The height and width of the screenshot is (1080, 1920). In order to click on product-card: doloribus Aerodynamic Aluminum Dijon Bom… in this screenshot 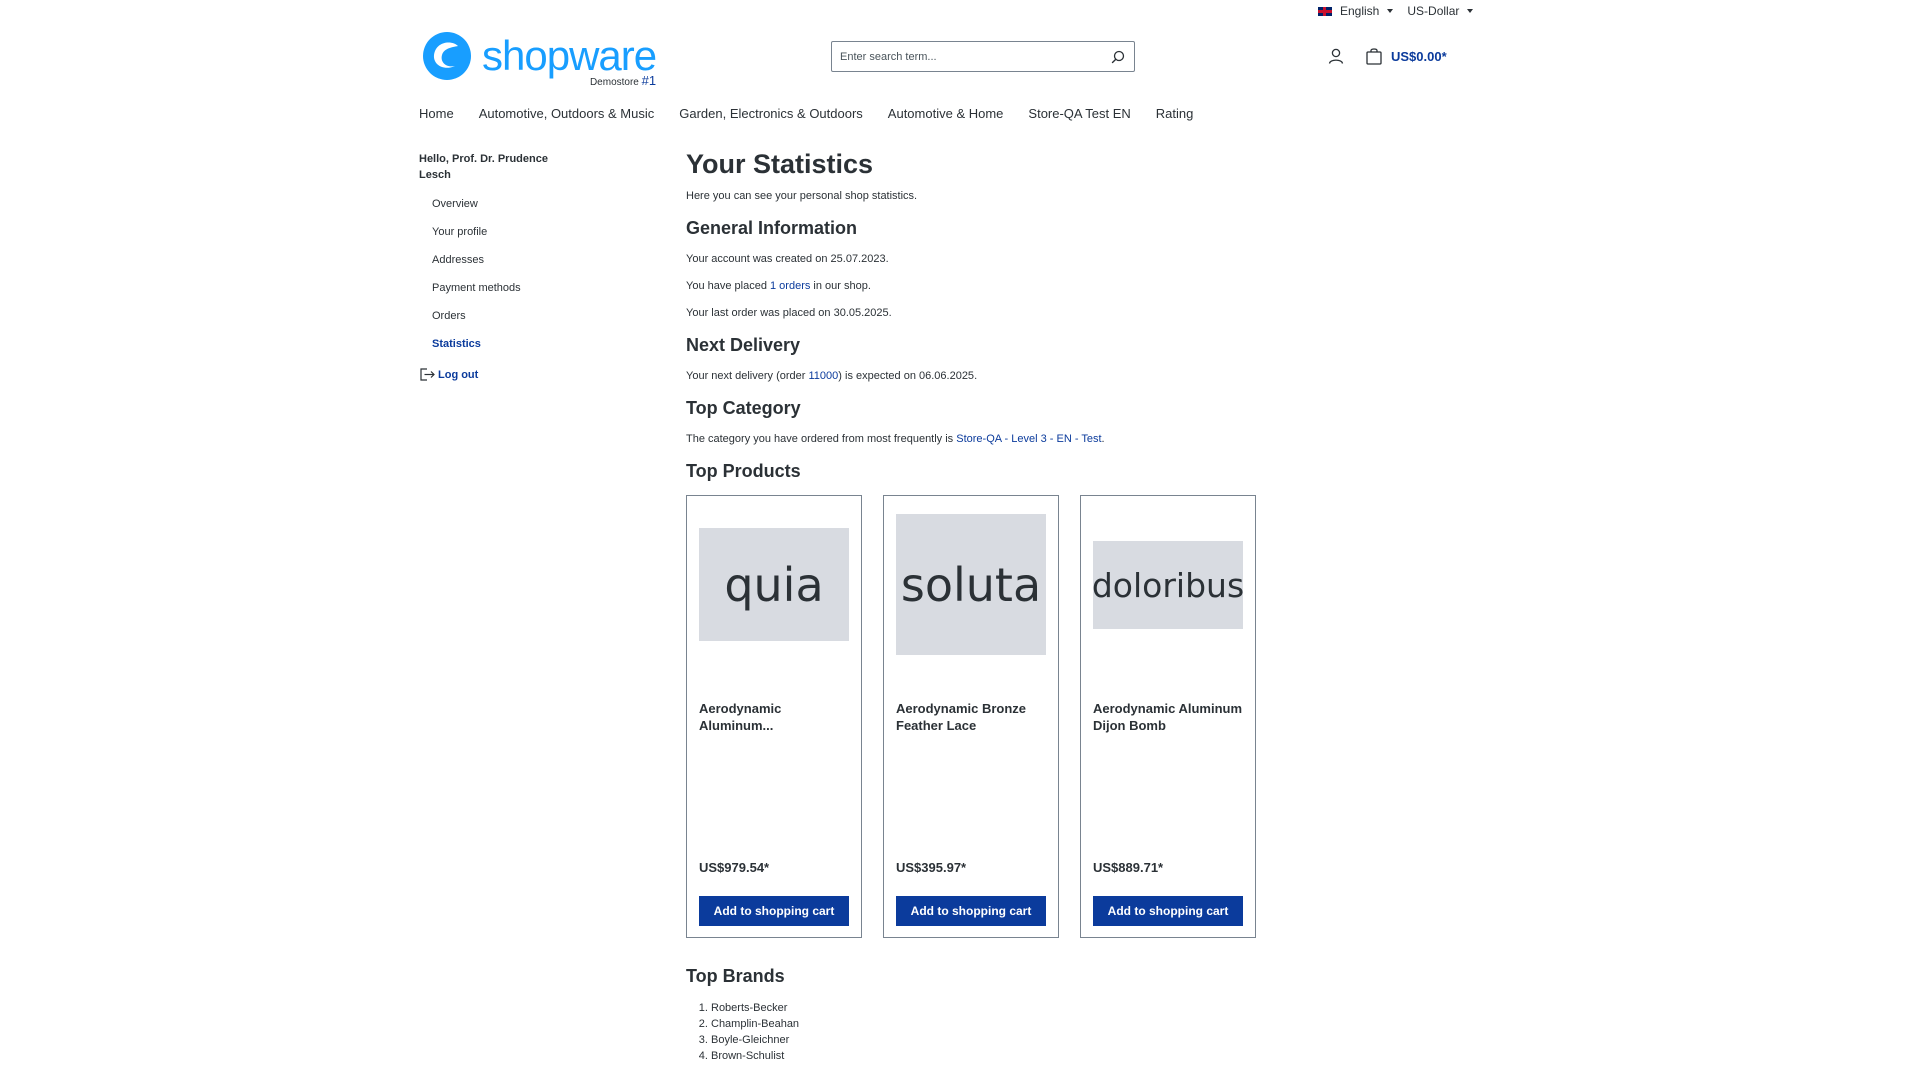, I will do `click(1168, 716)`.